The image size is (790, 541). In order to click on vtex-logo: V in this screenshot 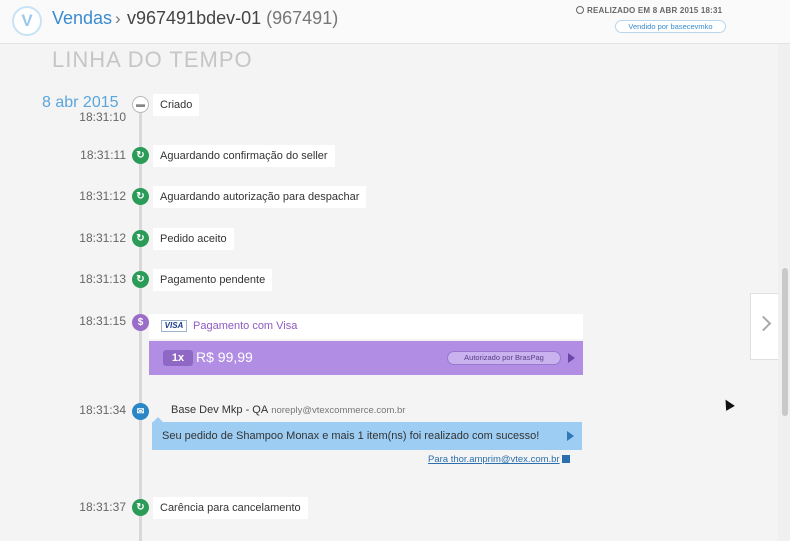, I will do `click(27, 21)`.